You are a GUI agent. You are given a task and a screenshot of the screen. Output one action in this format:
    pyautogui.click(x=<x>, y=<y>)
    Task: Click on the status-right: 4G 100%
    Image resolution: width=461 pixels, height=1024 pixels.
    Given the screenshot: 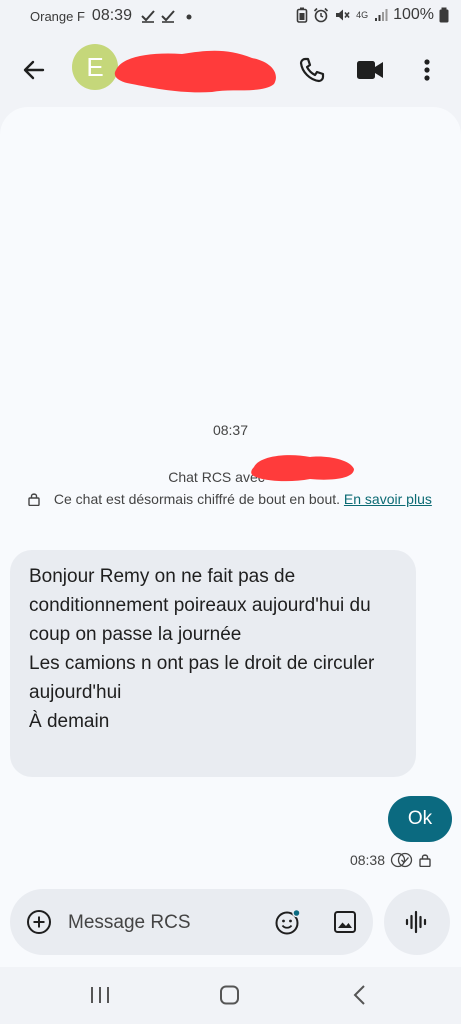 What is the action you would take?
    pyautogui.click(x=372, y=15)
    